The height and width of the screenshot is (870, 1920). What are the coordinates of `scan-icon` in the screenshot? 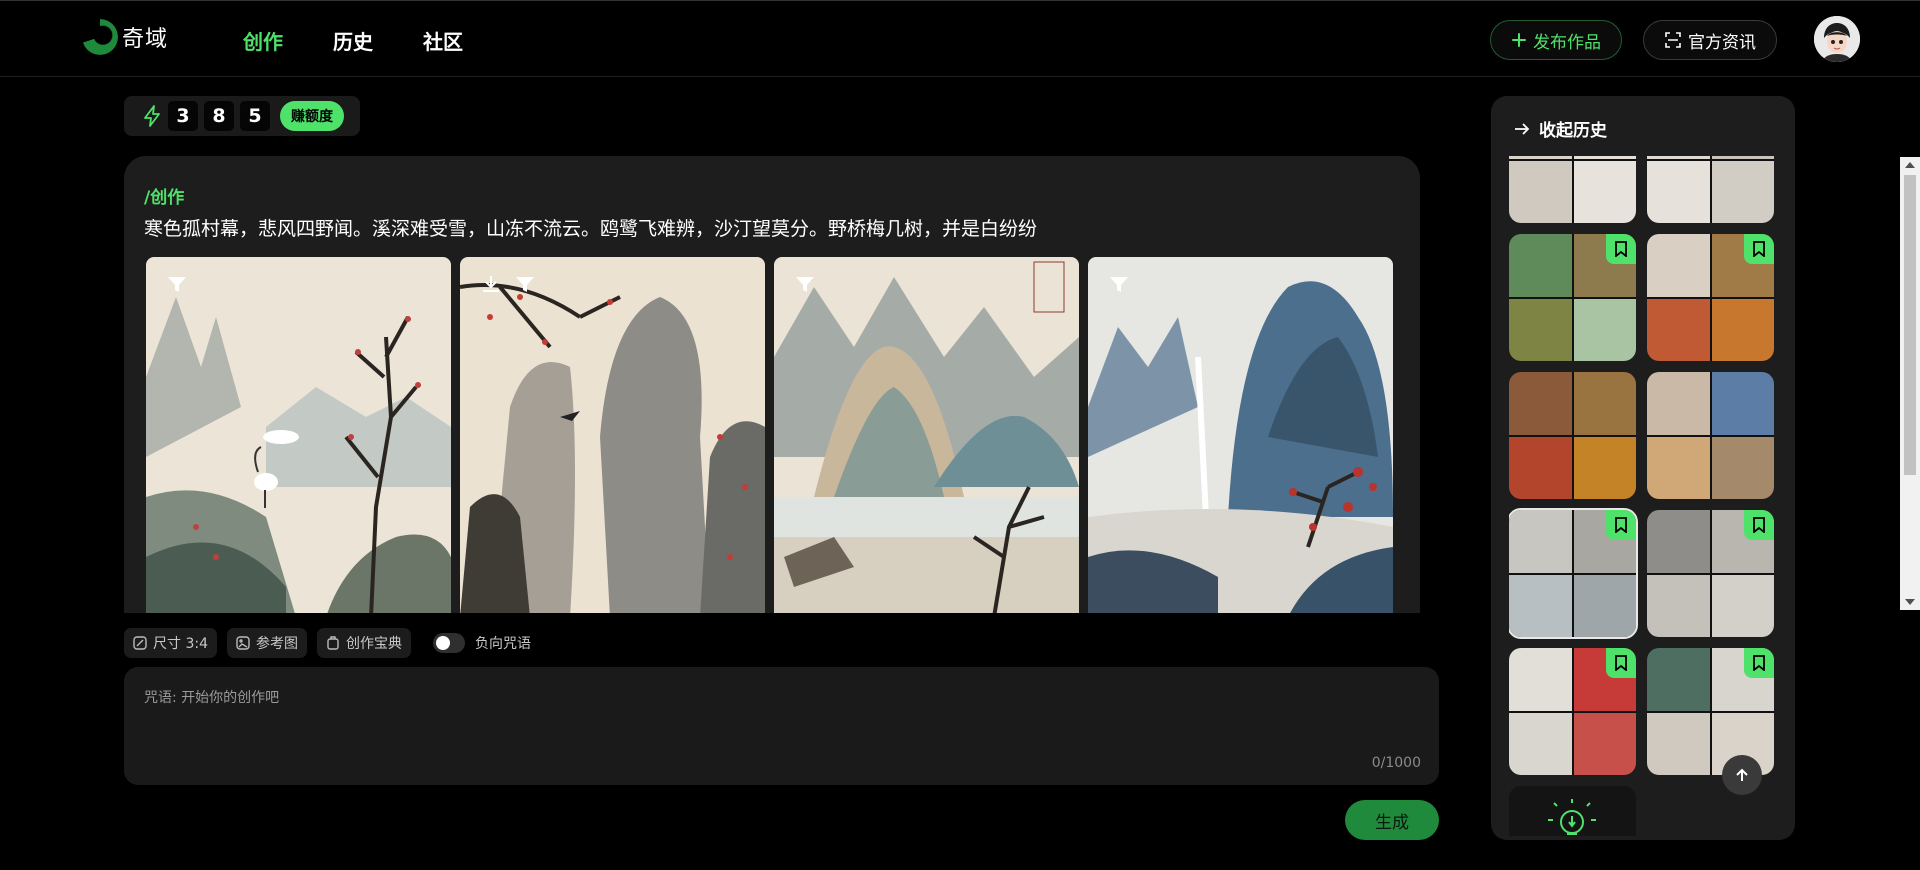 It's located at (1673, 40).